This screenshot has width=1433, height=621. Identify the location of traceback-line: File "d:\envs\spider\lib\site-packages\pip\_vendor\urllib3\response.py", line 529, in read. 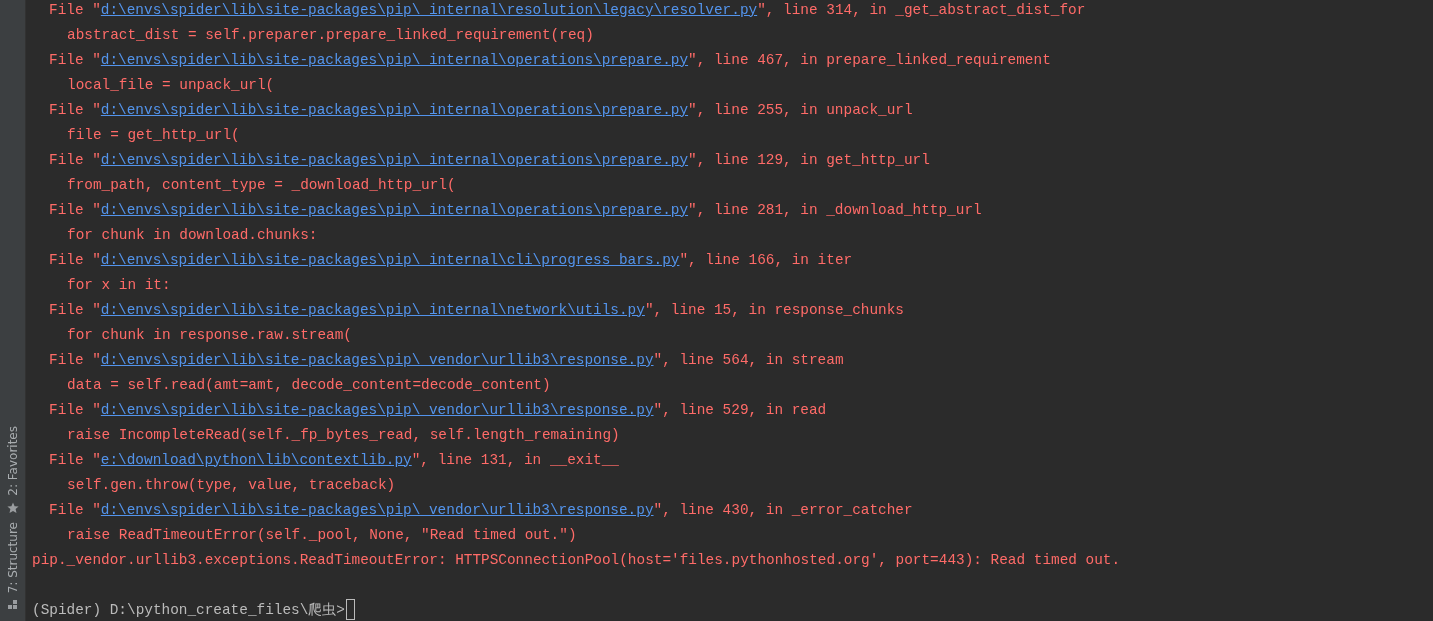
(438, 410).